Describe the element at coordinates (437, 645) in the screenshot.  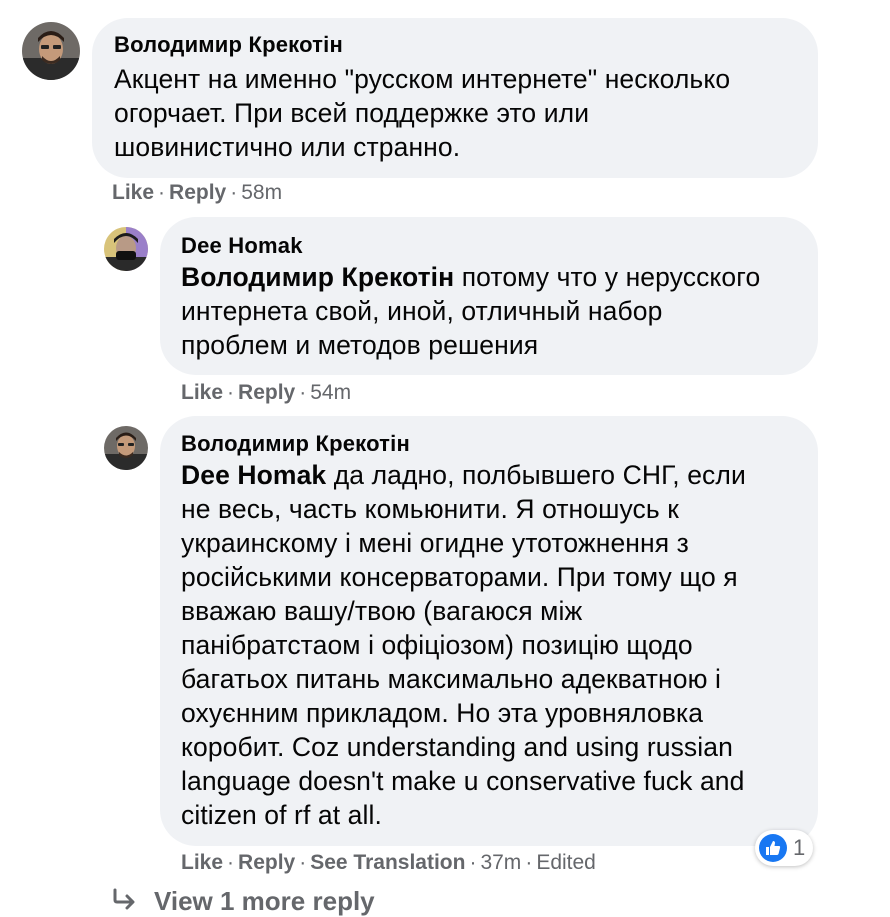
I see `comment-text-line: панібратстаом і офіціозом) позицію щодо` at that location.